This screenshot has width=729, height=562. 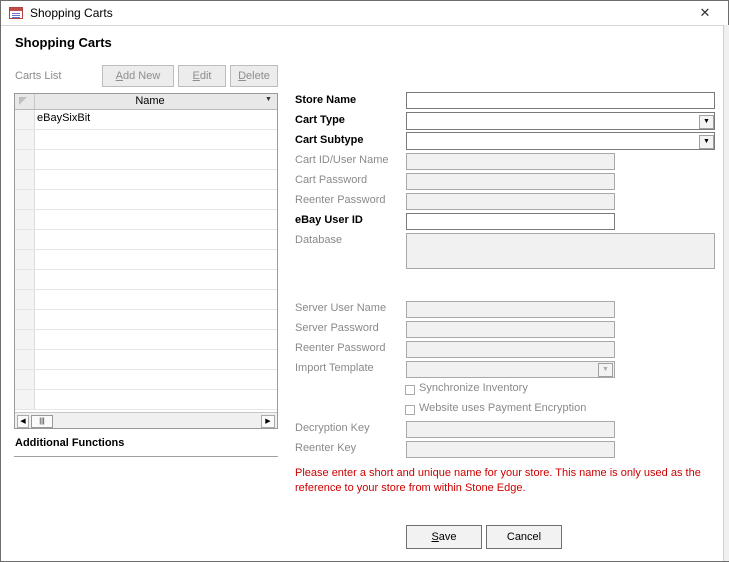 What do you see at coordinates (202, 76) in the screenshot?
I see `edit-button: Edit` at bounding box center [202, 76].